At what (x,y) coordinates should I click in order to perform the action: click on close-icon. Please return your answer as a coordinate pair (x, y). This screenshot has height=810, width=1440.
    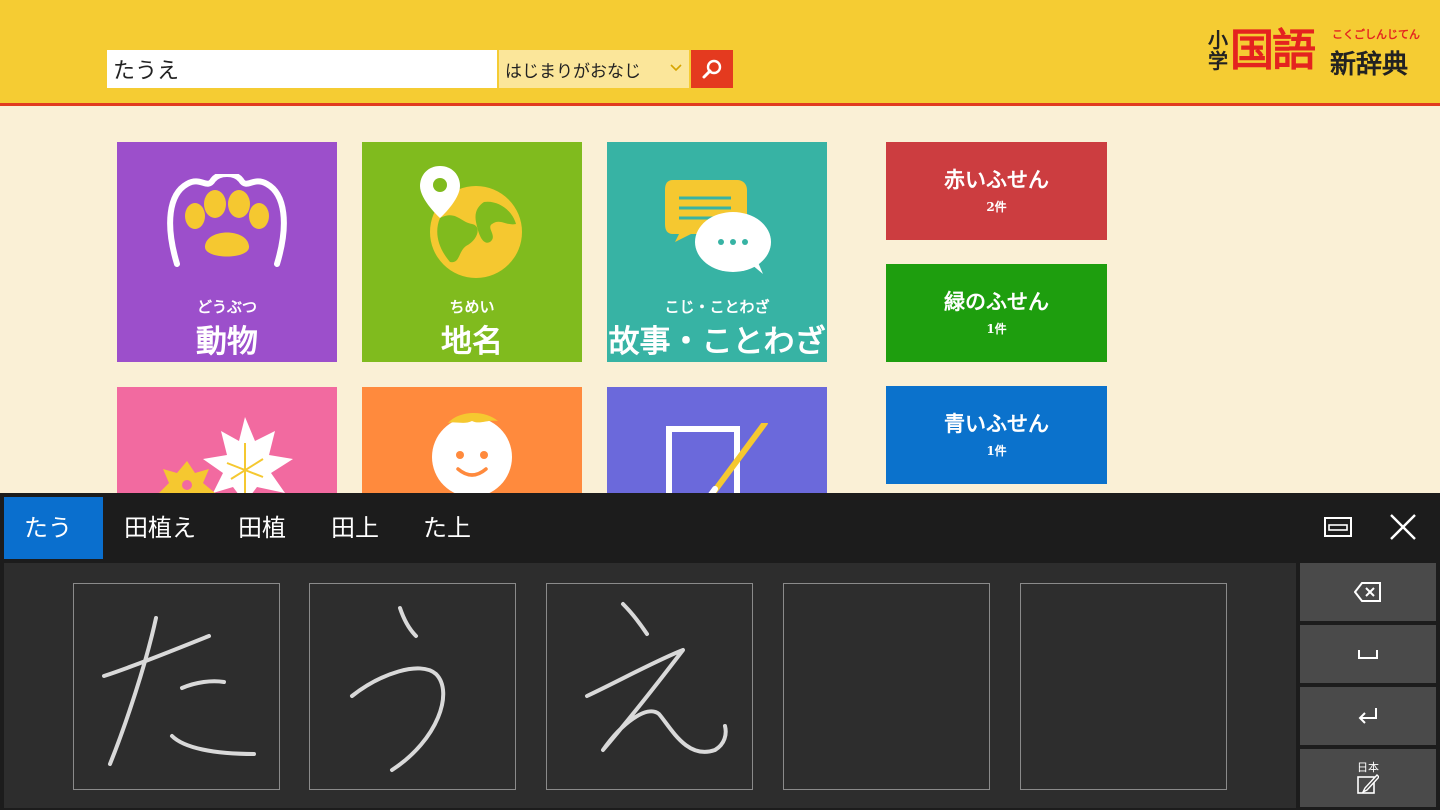
    Looking at the image, I should click on (1403, 527).